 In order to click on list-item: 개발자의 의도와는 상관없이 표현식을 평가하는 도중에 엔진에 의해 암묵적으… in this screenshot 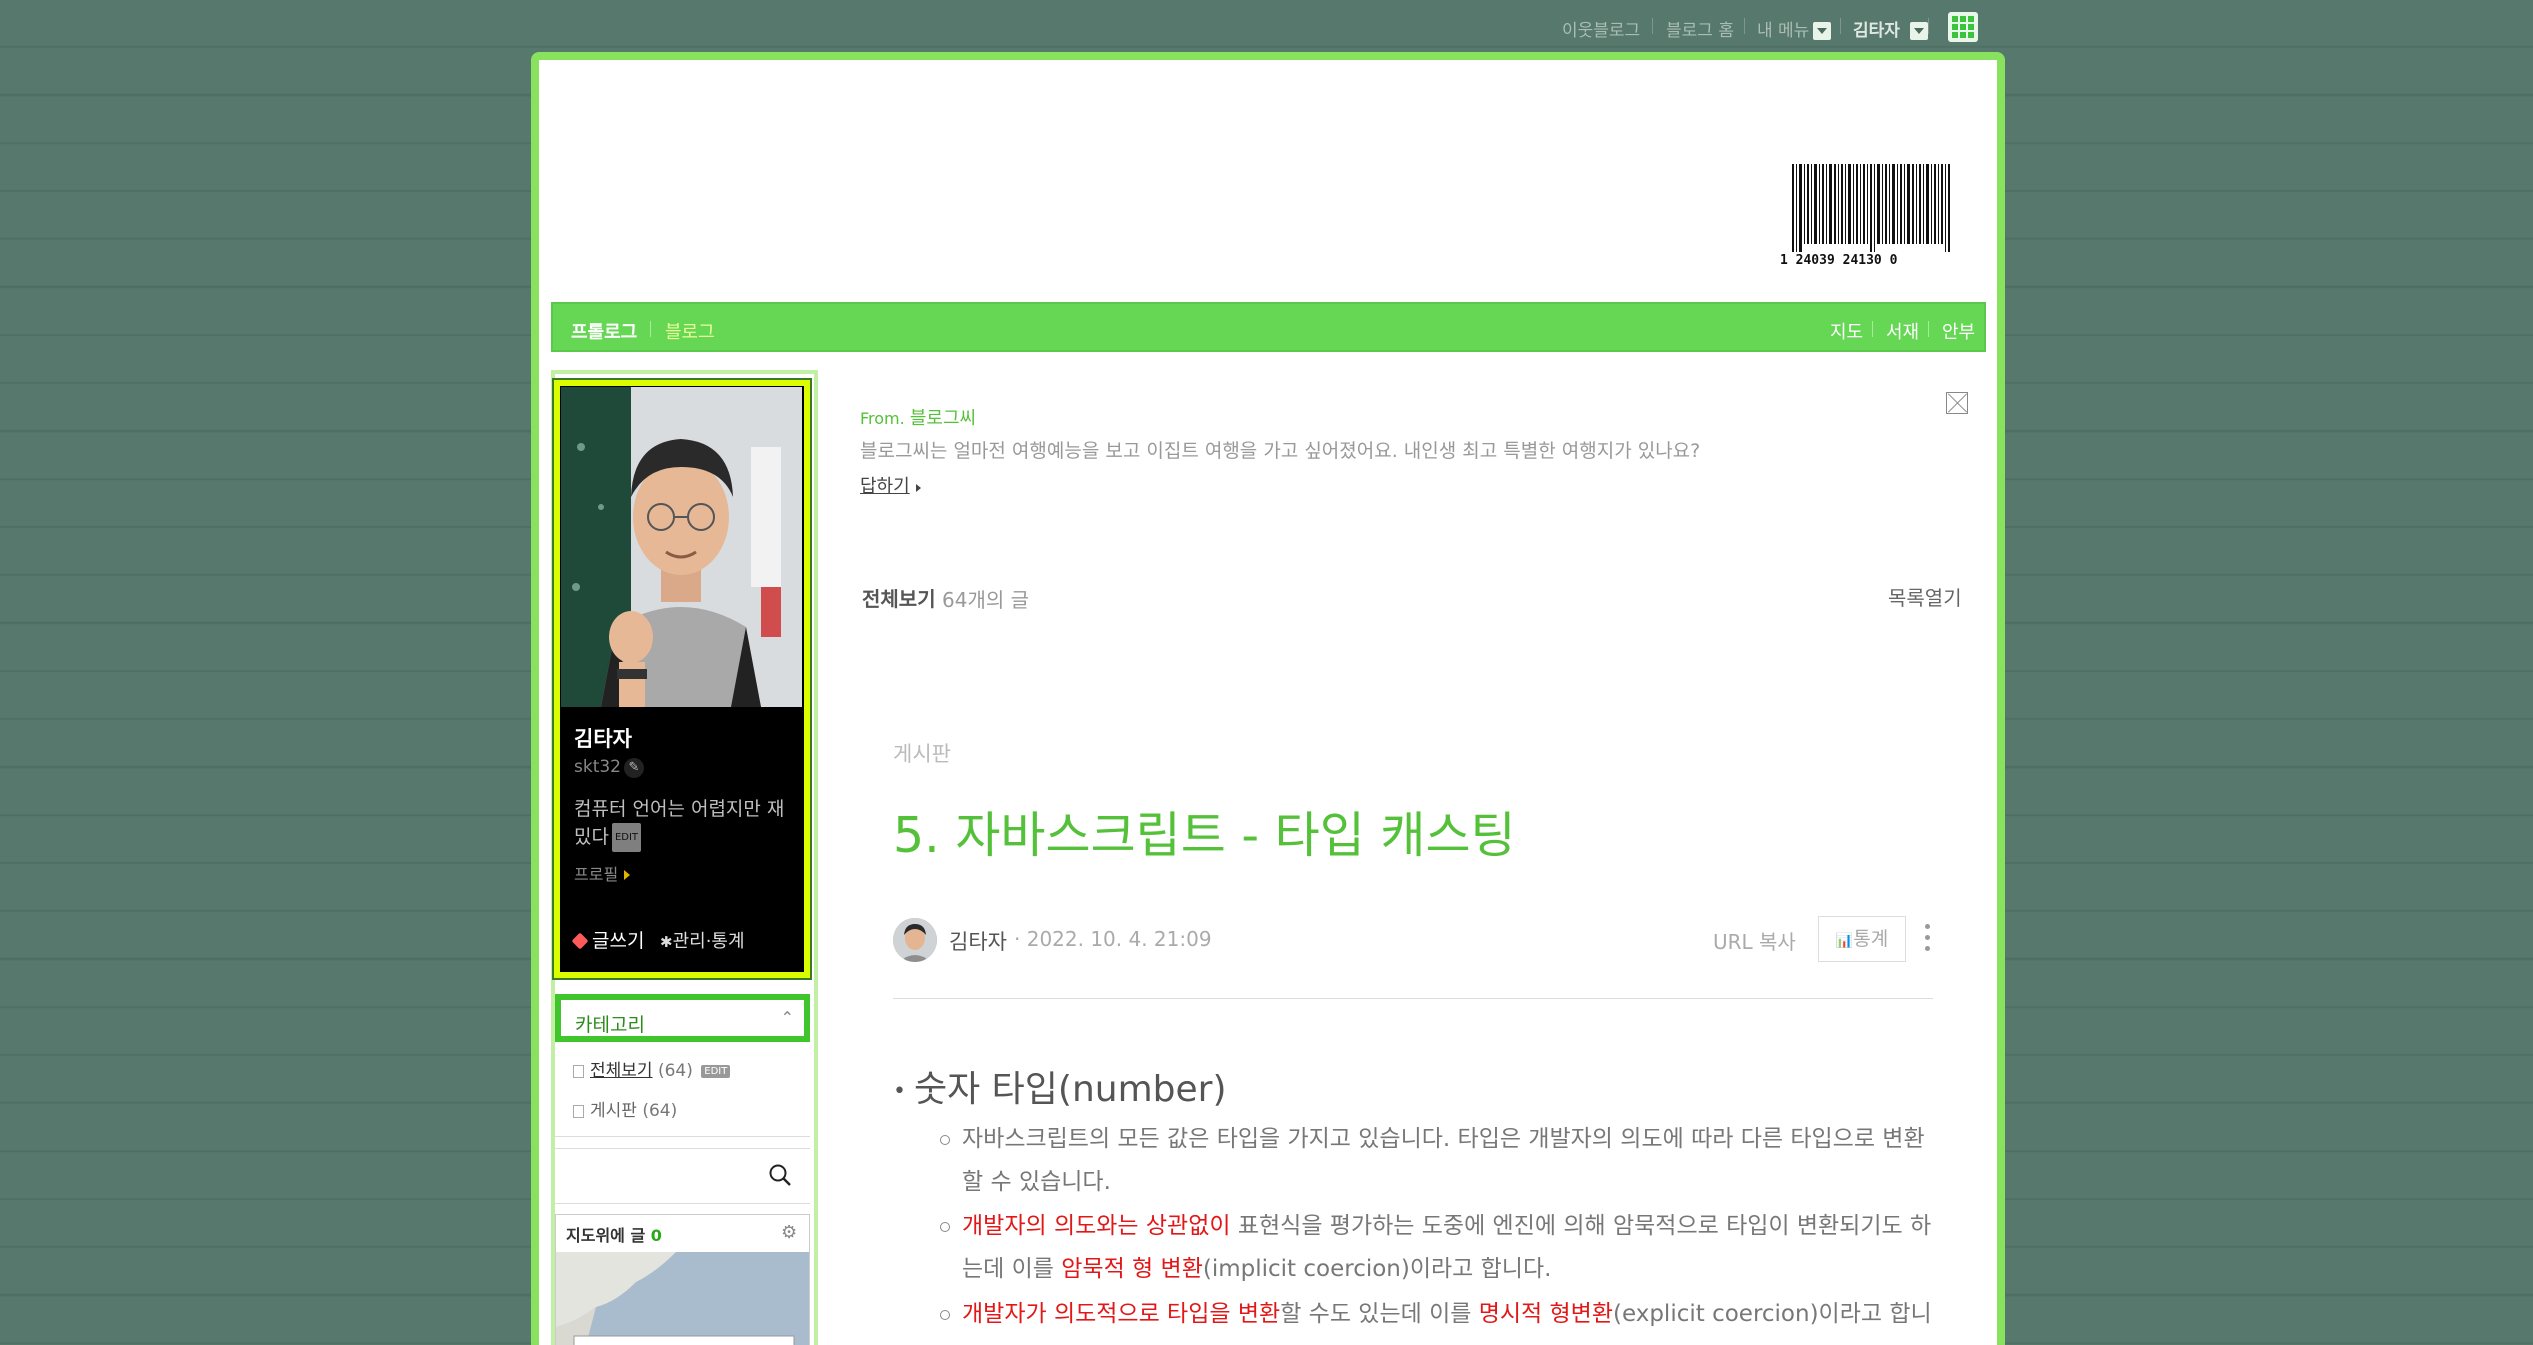, I will do `click(1440, 1248)`.